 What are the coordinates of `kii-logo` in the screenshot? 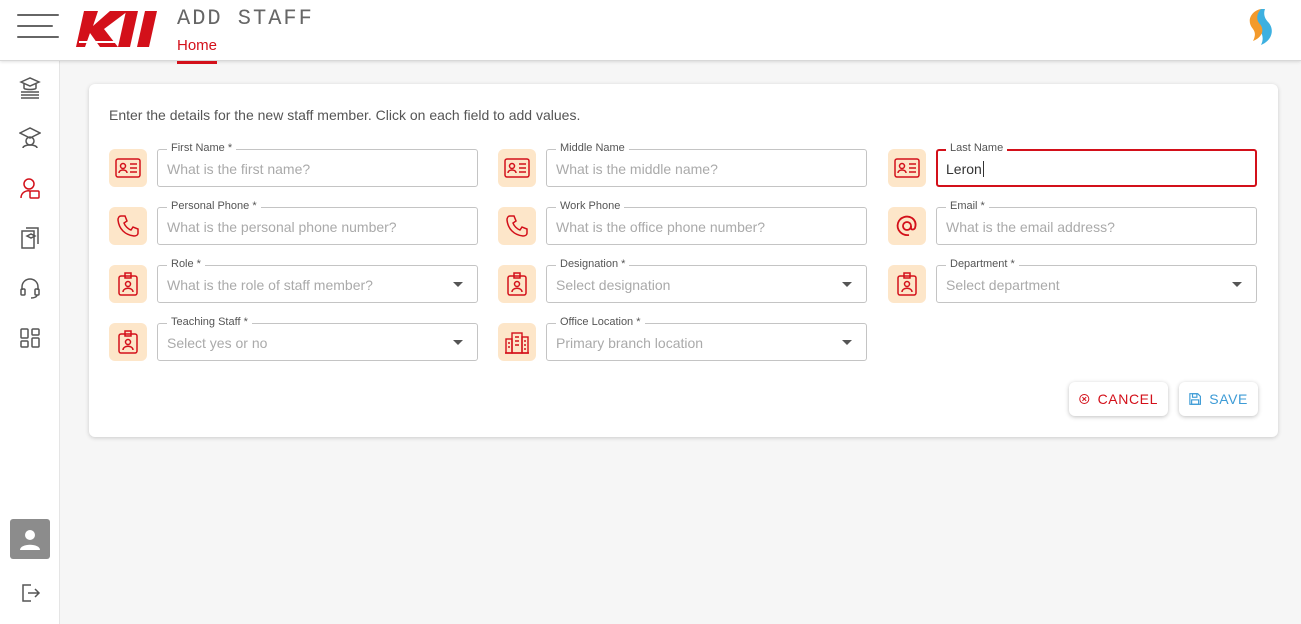 It's located at (121, 29).